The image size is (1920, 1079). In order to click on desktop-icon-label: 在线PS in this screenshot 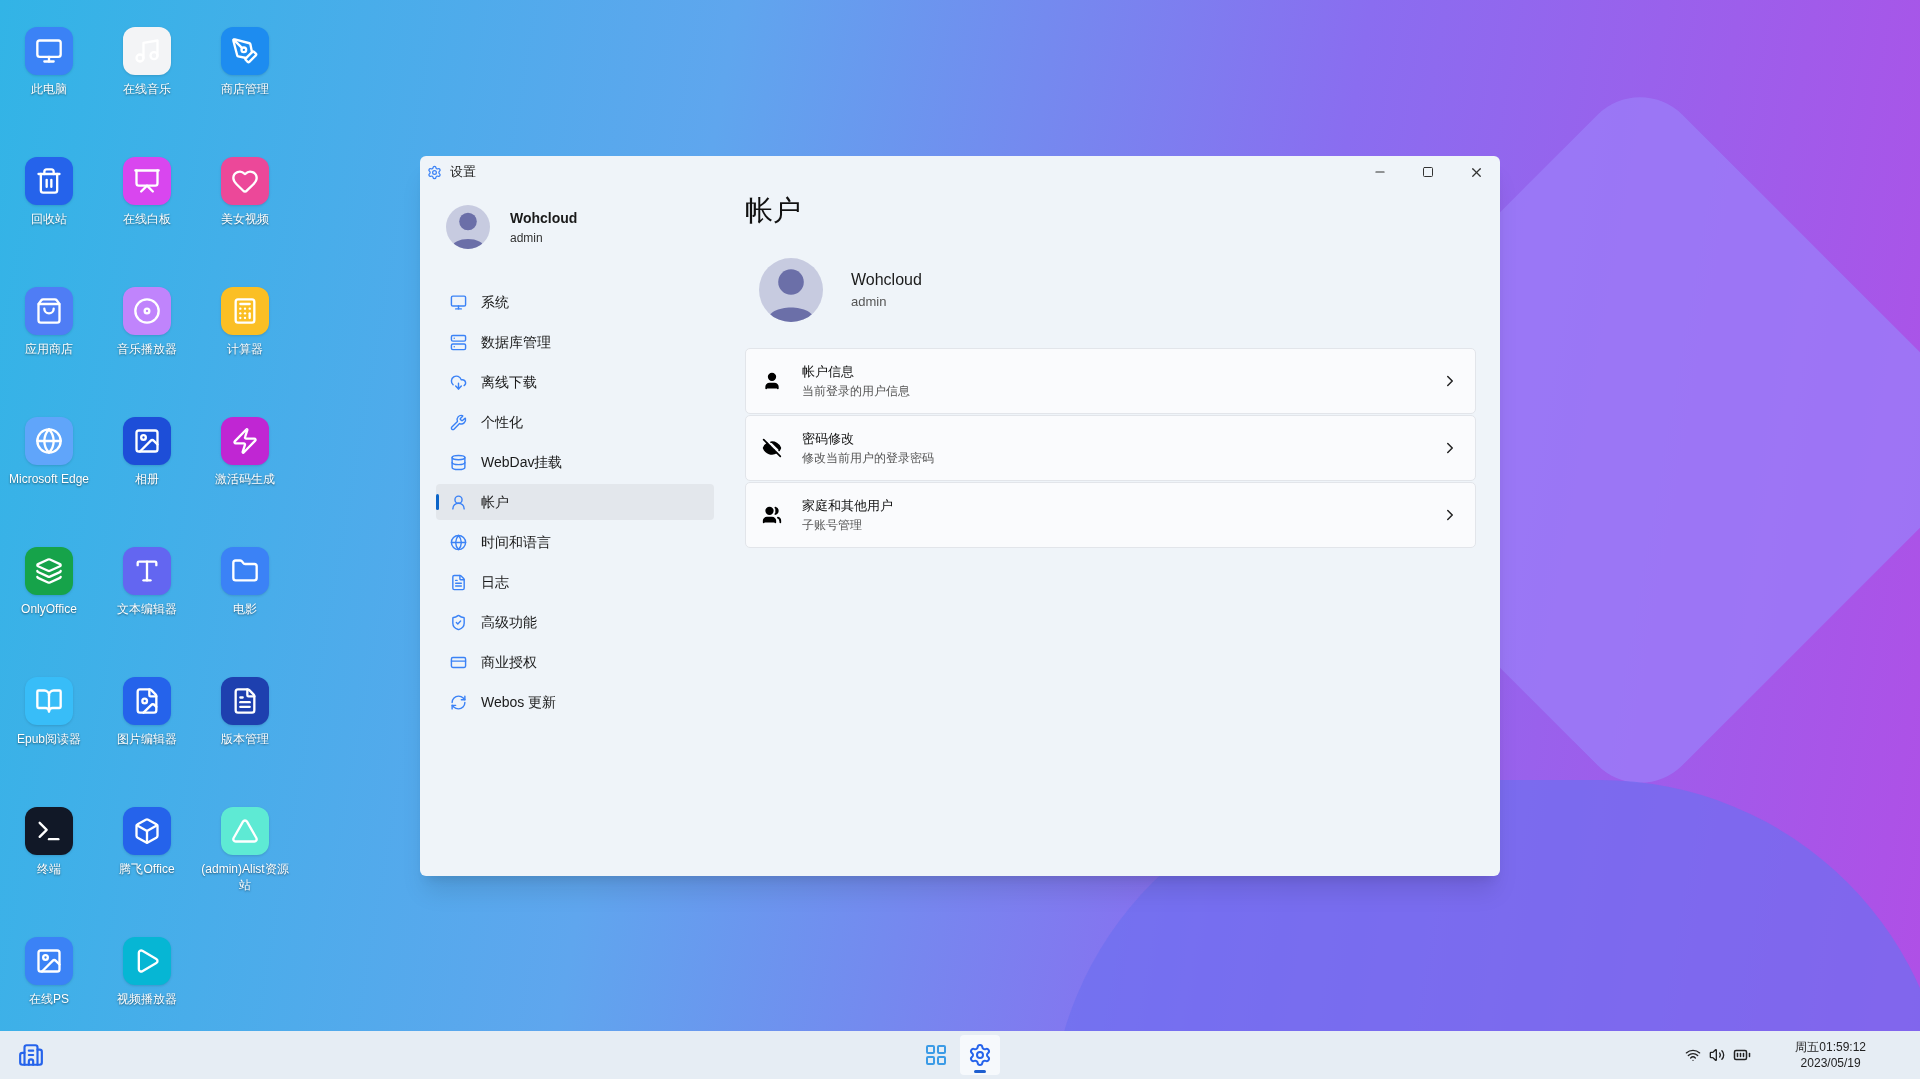, I will do `click(49, 999)`.